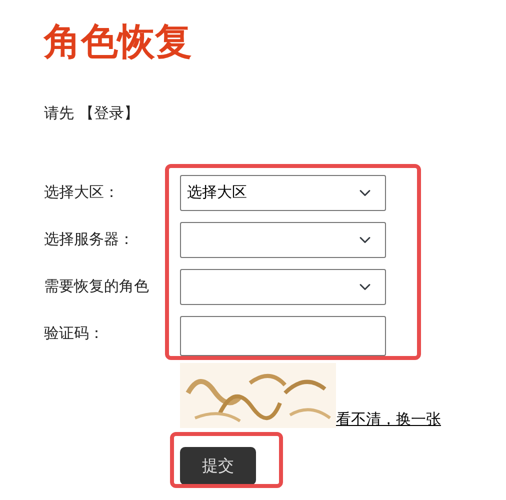 Image resolution: width=506 pixels, height=500 pixels. Describe the element at coordinates (82, 193) in the screenshot. I see `field-label: 选择大区：` at that location.